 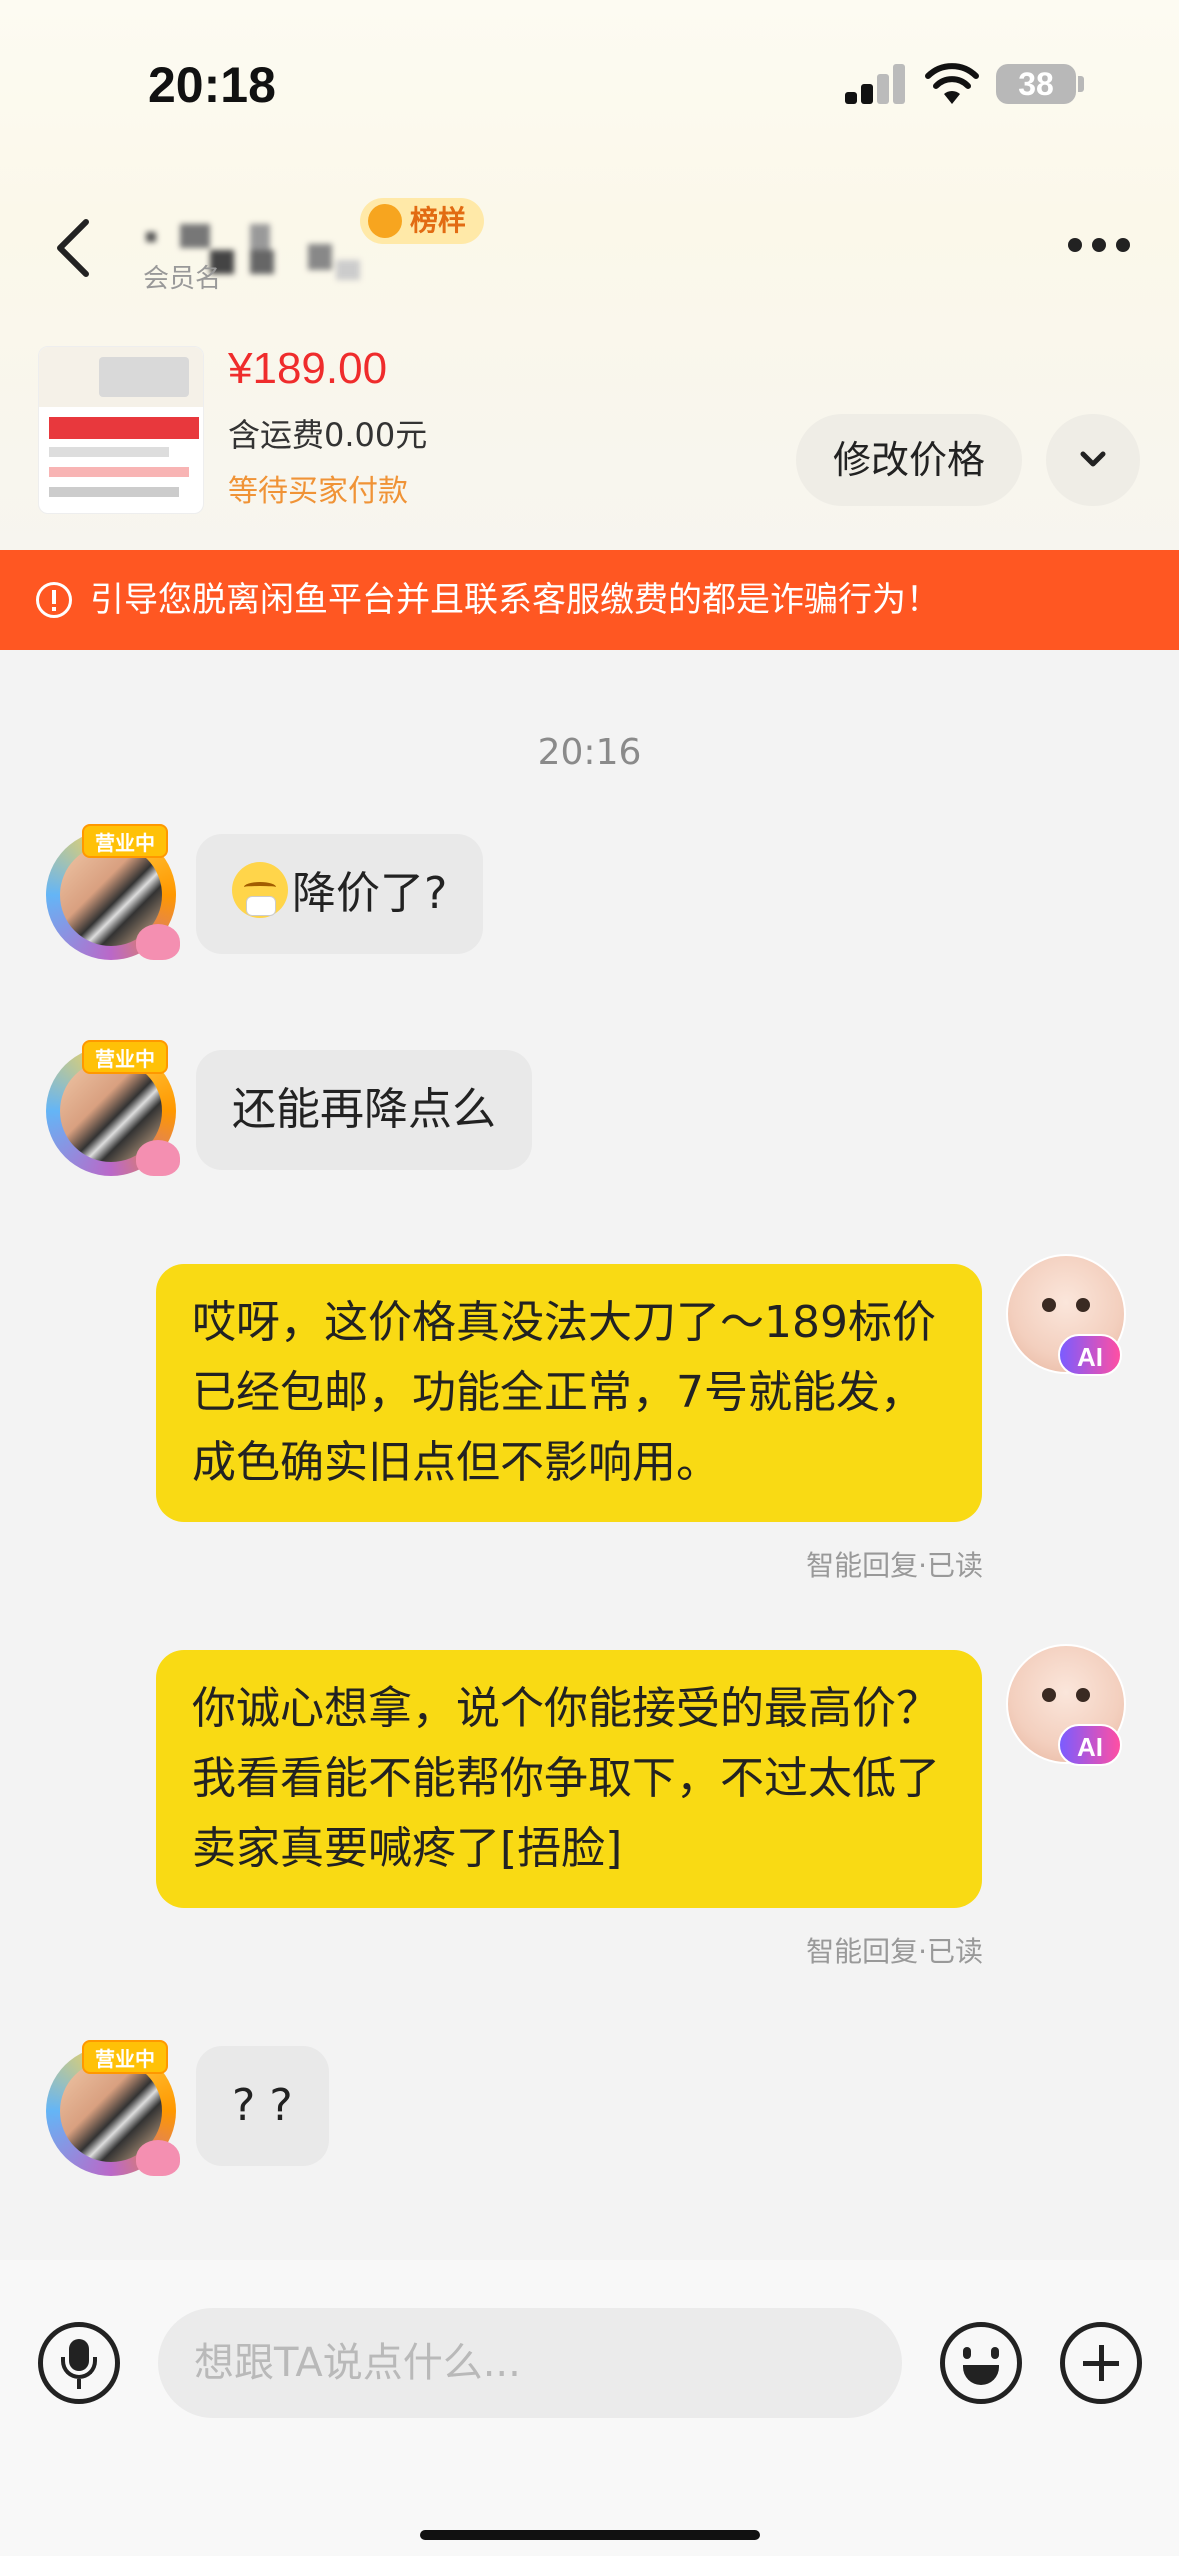 I want to click on message-text: 降价了?, so click(x=370, y=893).